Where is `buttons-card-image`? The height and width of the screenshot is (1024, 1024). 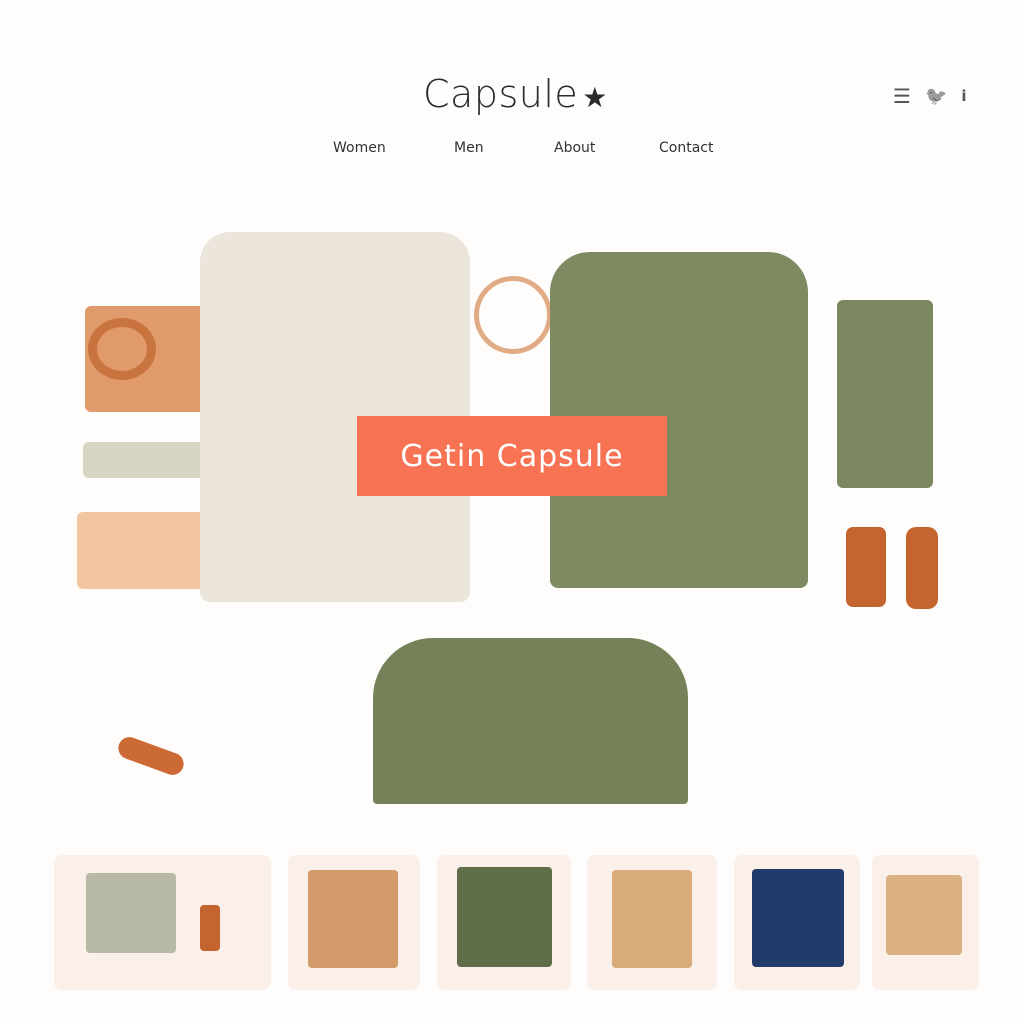 buttons-card-image is located at coordinates (149, 460).